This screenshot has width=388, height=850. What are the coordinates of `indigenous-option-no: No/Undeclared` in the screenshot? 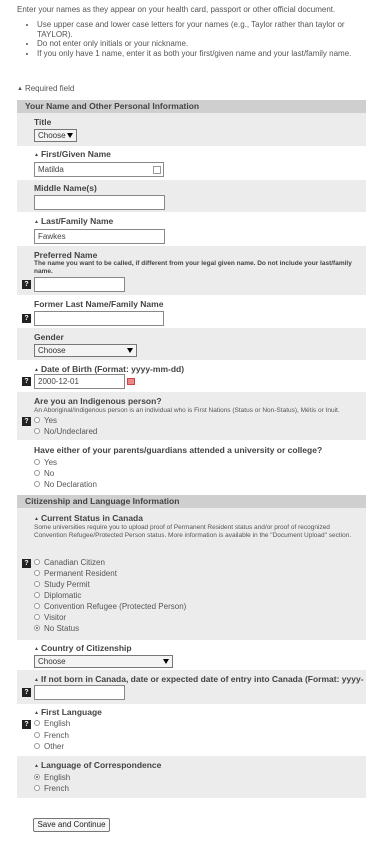 It's located at (65, 432).